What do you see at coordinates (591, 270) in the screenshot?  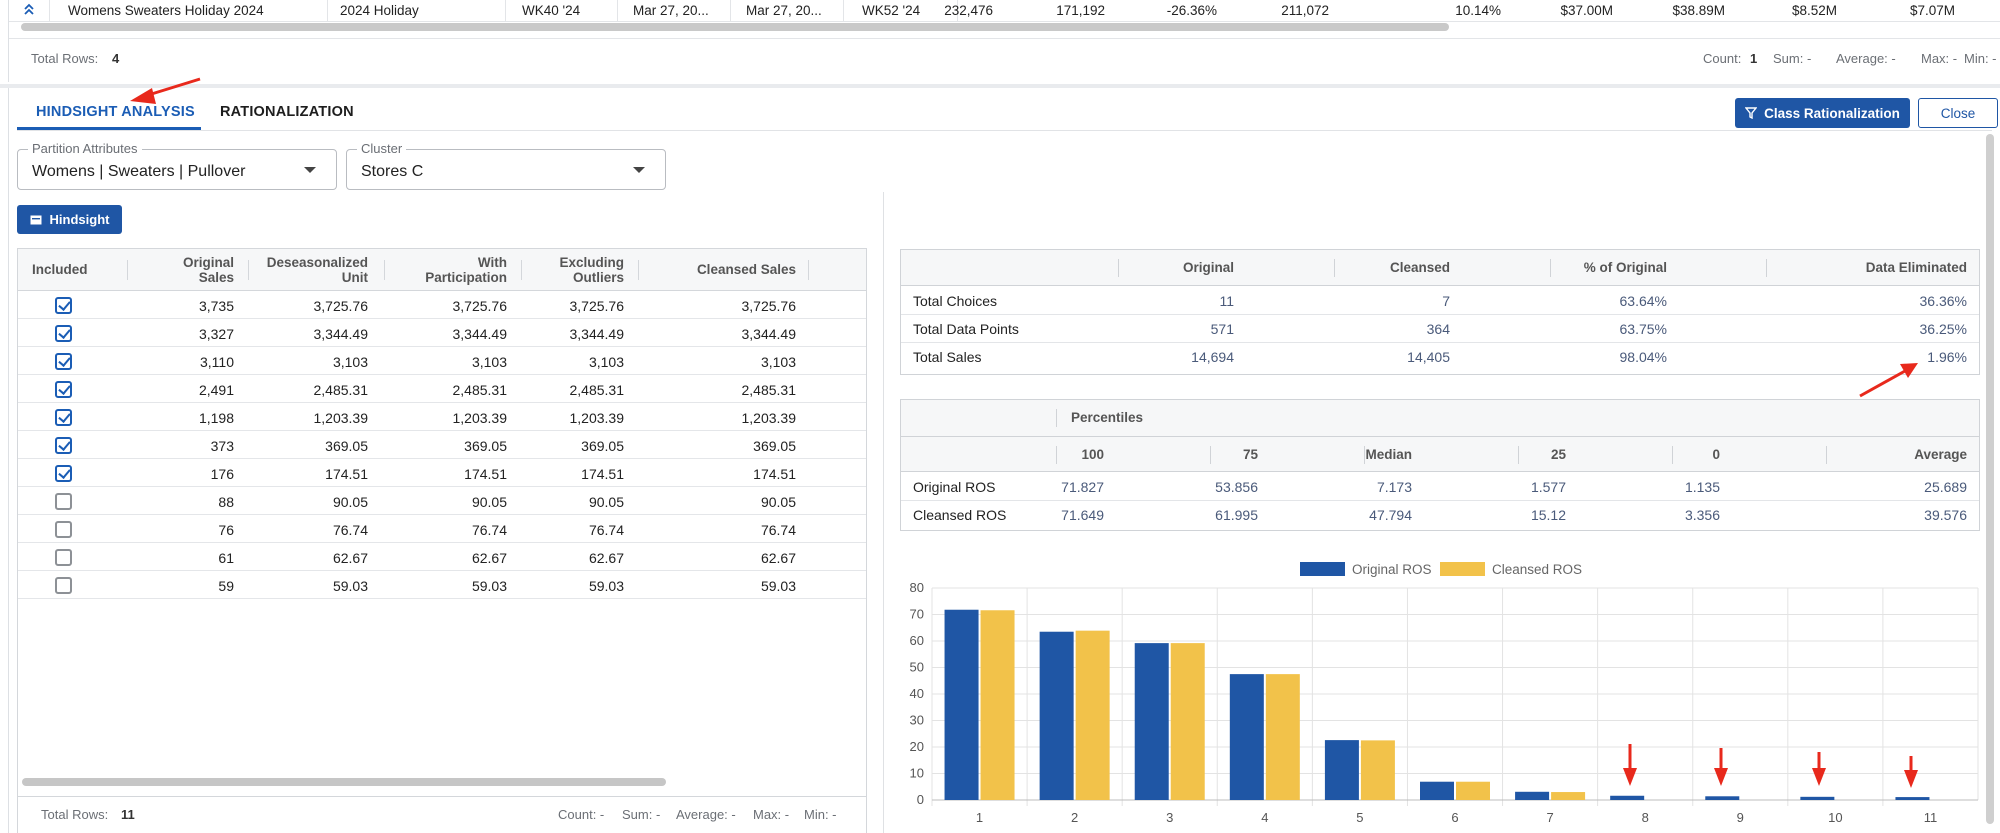 I see `header-excluding-outliers: Excluding Outliers` at bounding box center [591, 270].